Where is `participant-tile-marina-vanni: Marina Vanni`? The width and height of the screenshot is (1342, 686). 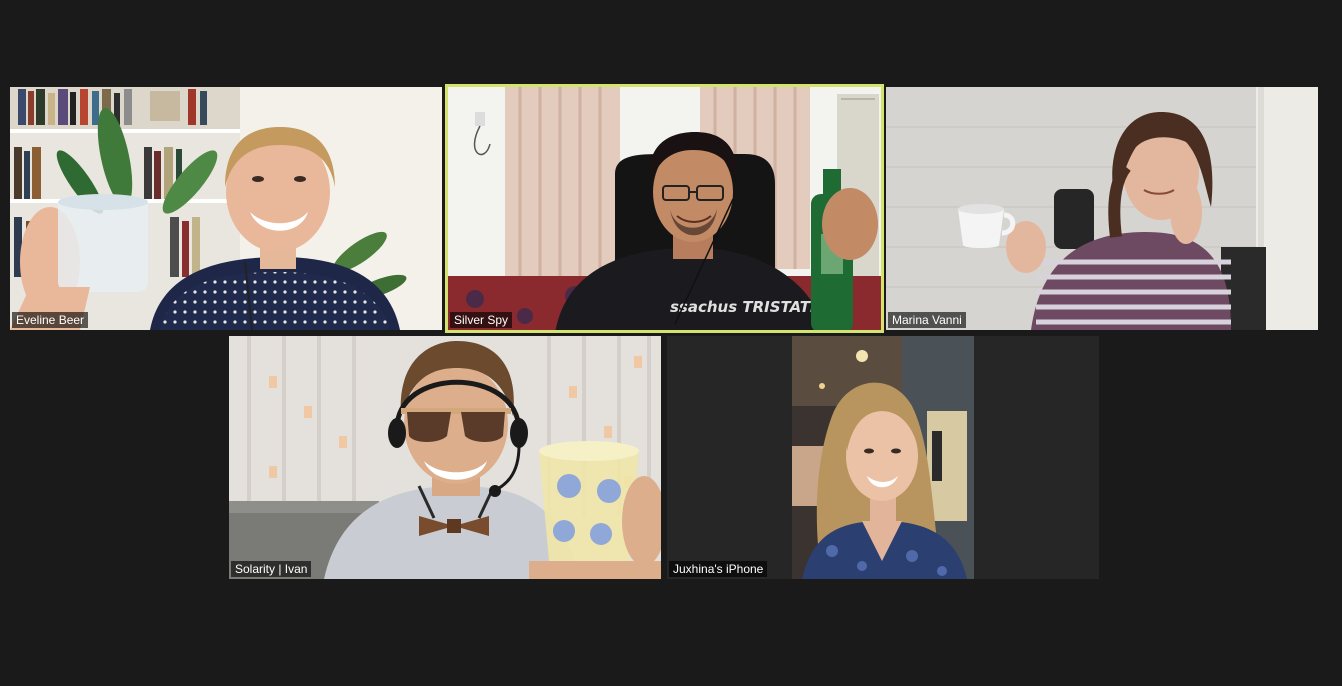
participant-tile-marina-vanni: Marina Vanni is located at coordinates (1102, 208).